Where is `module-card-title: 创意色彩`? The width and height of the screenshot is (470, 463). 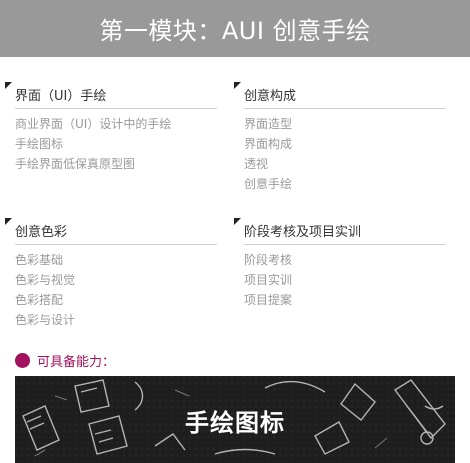
module-card-title: 创意色彩 is located at coordinates (116, 234).